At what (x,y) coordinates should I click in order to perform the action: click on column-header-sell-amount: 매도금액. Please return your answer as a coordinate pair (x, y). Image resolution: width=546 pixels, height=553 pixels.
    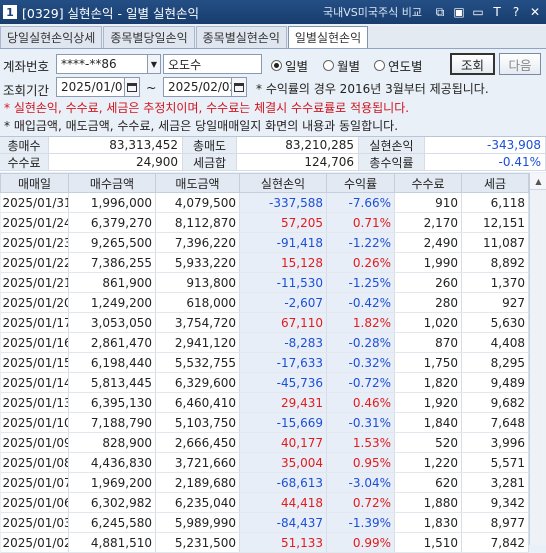
    Looking at the image, I should click on (197, 183).